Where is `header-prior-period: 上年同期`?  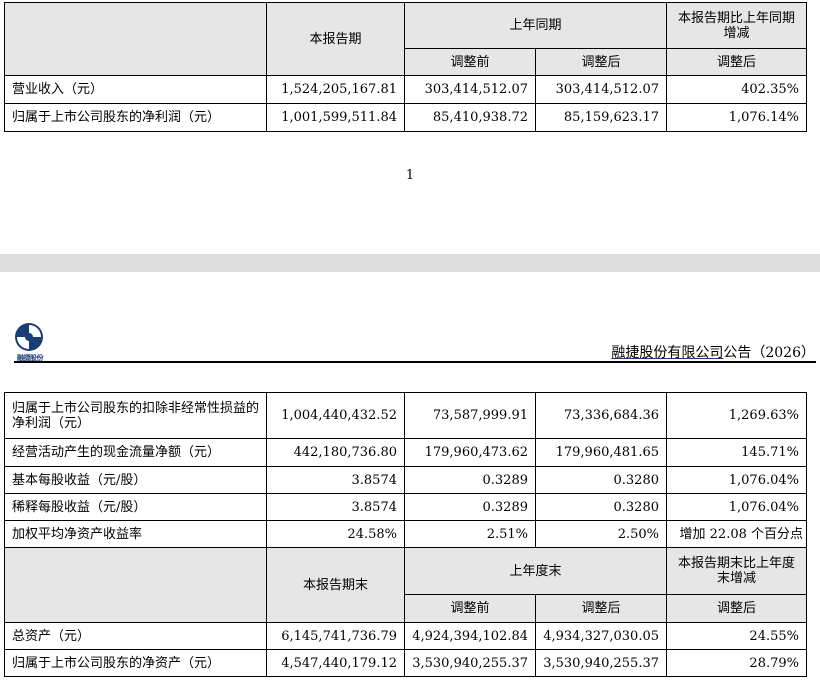 header-prior-period: 上年同期 is located at coordinates (535, 25).